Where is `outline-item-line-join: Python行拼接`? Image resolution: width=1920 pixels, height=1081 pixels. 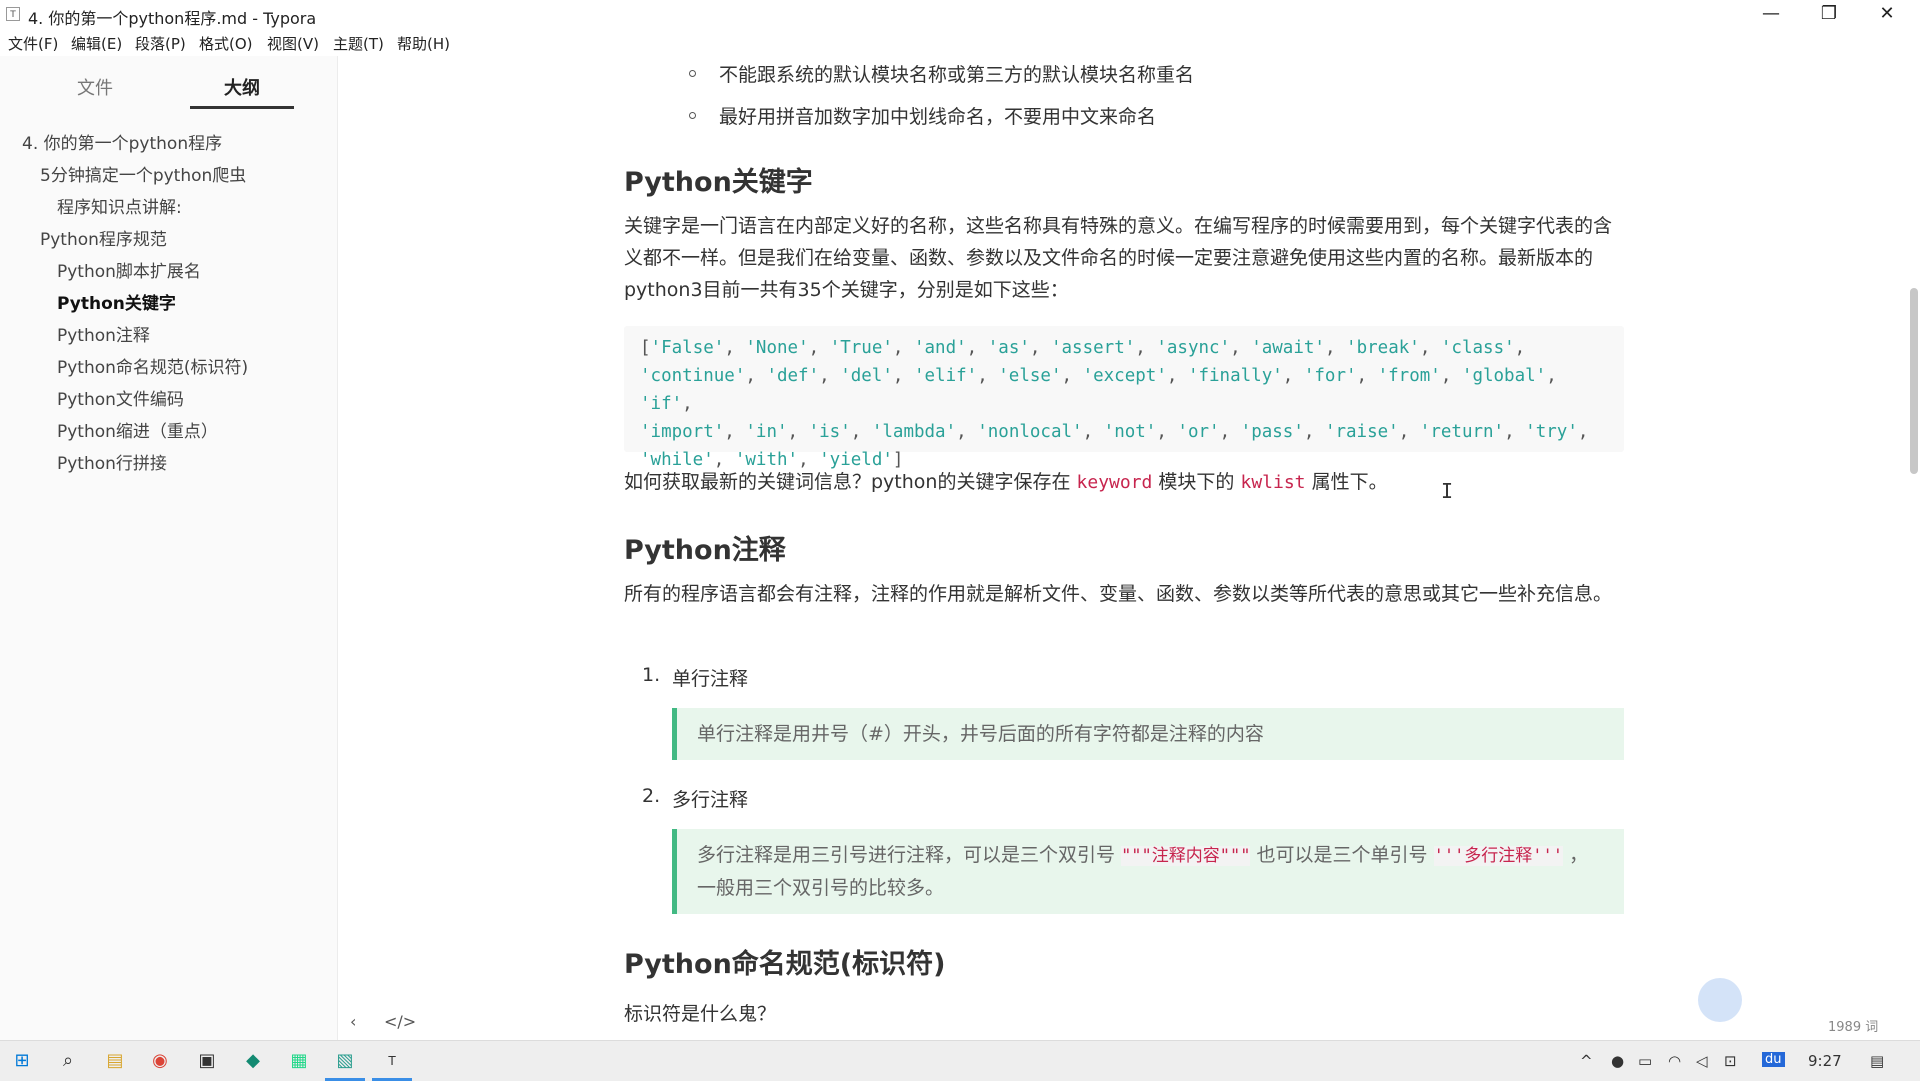
outline-item-line-join: Python行拼接 is located at coordinates (112, 461).